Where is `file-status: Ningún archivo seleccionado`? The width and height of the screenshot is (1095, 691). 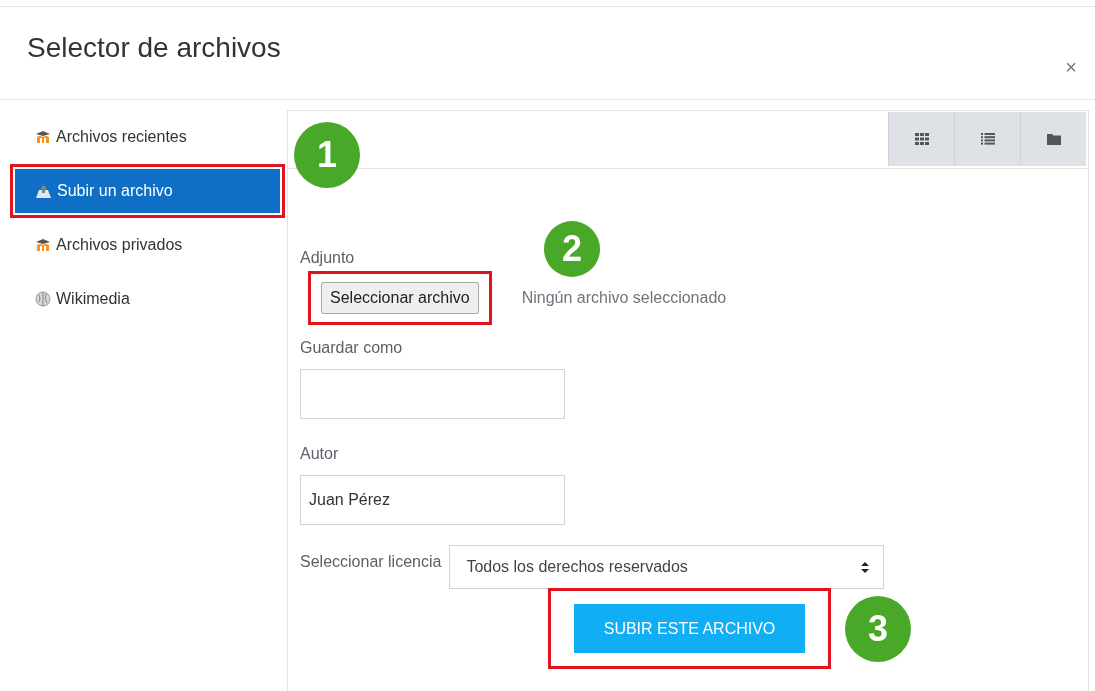
file-status: Ningún archivo seleccionado is located at coordinates (624, 298).